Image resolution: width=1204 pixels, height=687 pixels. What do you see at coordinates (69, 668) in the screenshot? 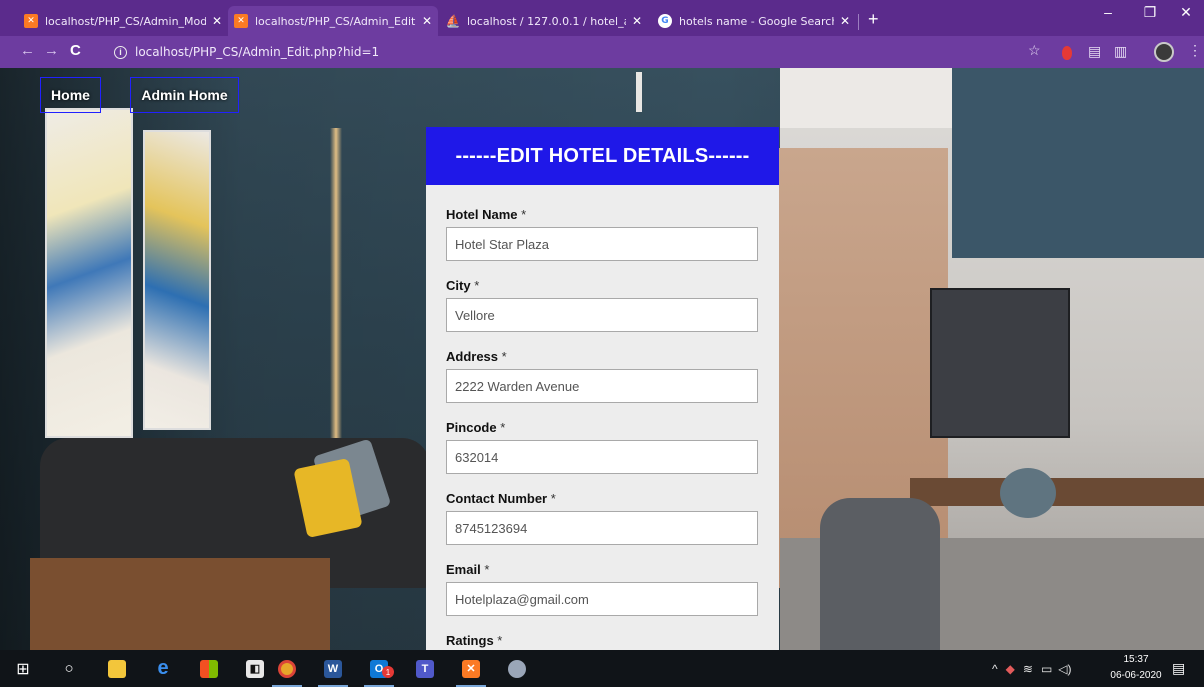
I see `search-icon: ○` at bounding box center [69, 668].